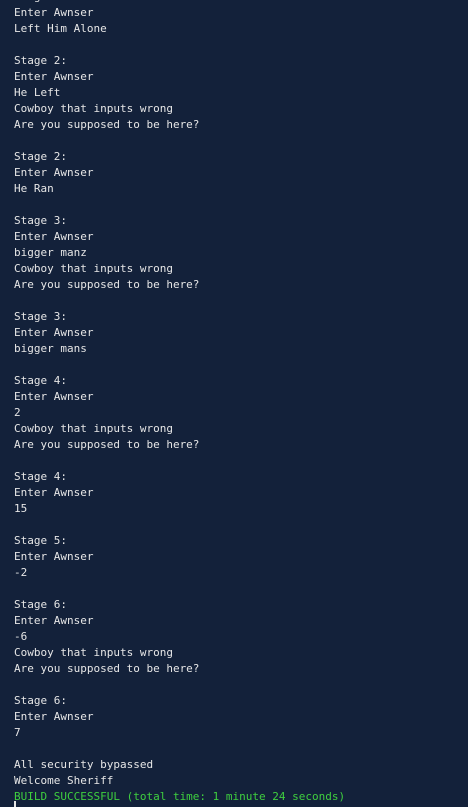  Describe the element at coordinates (50, 348) in the screenshot. I see `console-line: bigger mans` at that location.